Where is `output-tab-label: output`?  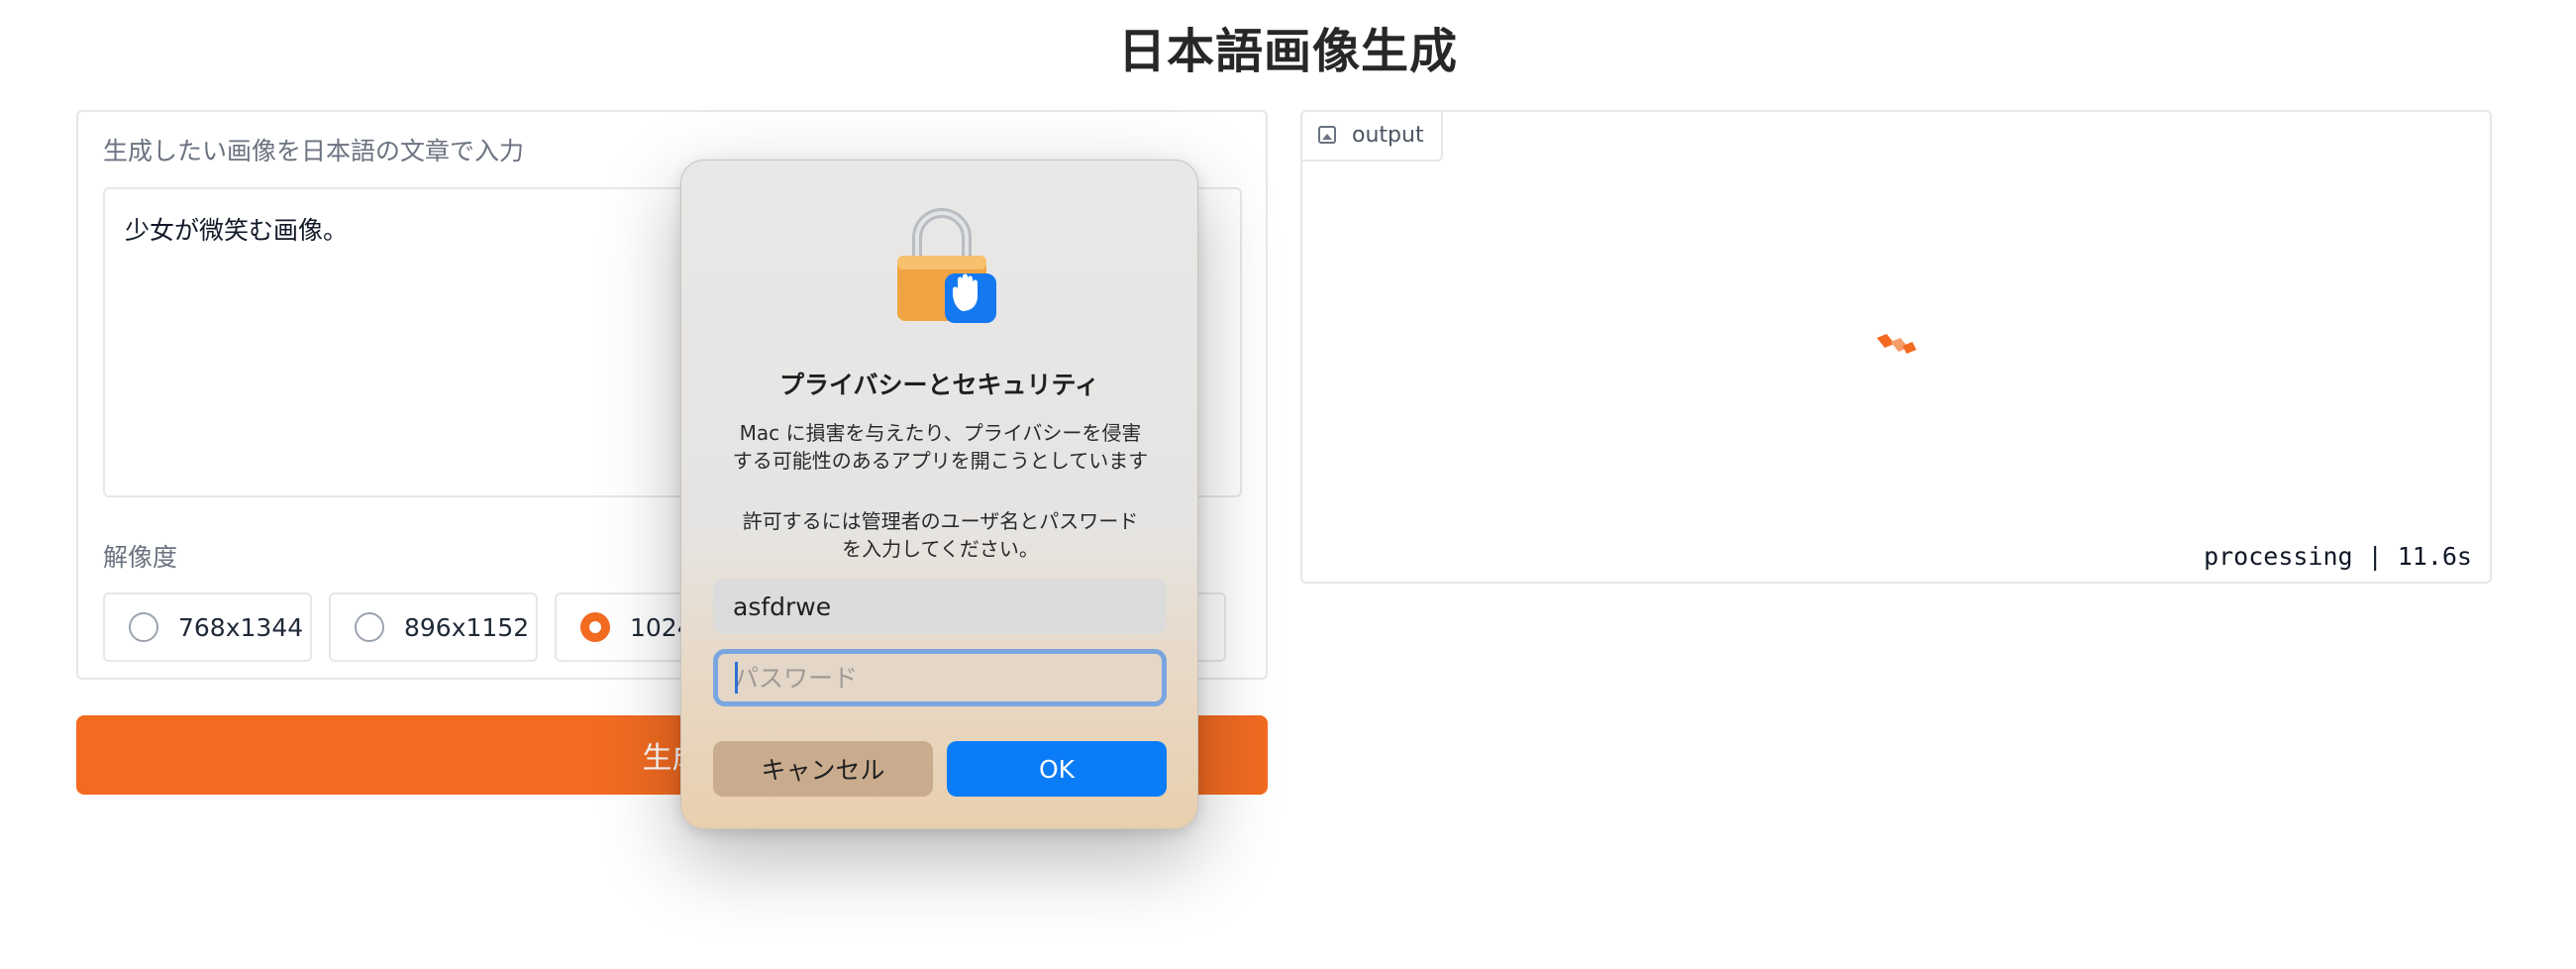
output-tab-label: output is located at coordinates (1388, 135).